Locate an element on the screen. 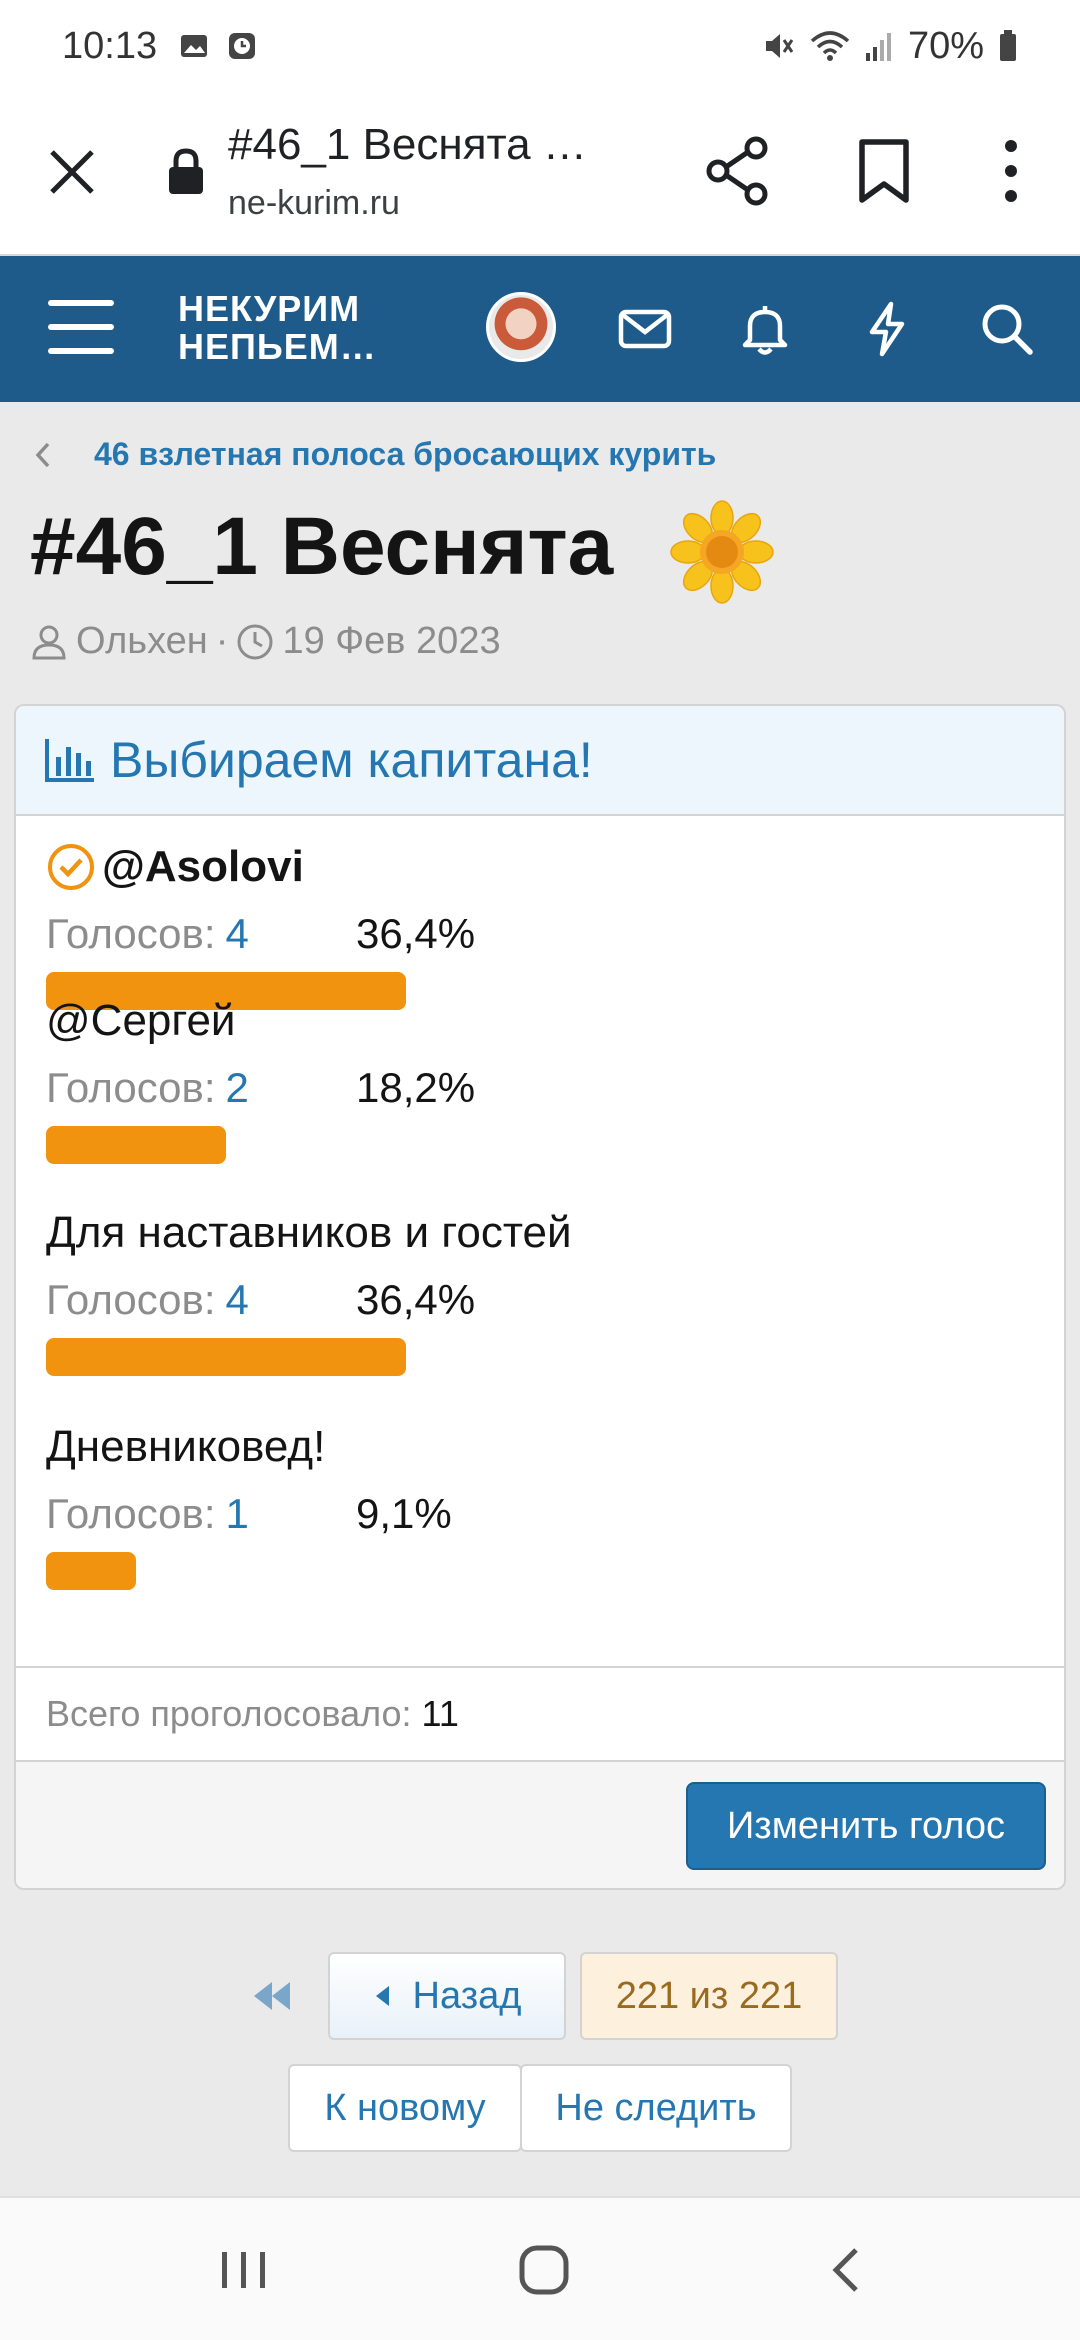 The image size is (1080, 2340). breadcrumb: 46 взлетная полоса бросающих курить is located at coordinates (373, 454).